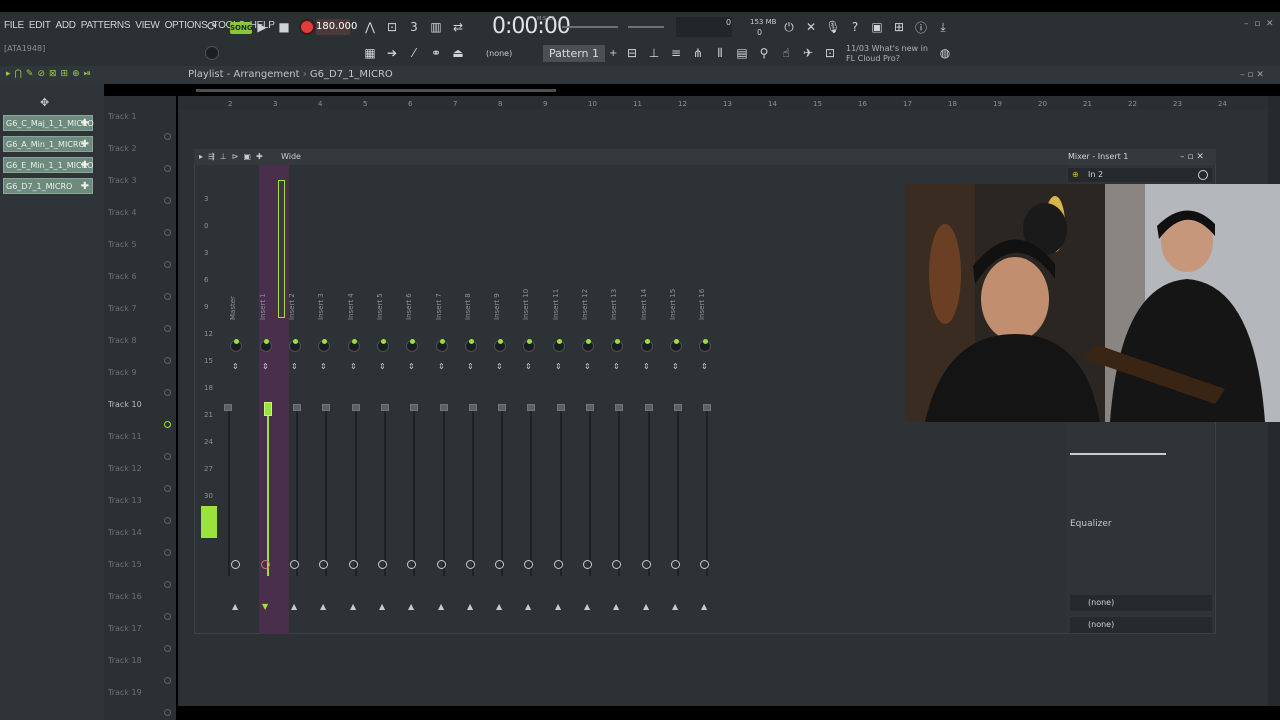 The image size is (1280, 720). I want to click on track-label: Track 18, so click(125, 660).